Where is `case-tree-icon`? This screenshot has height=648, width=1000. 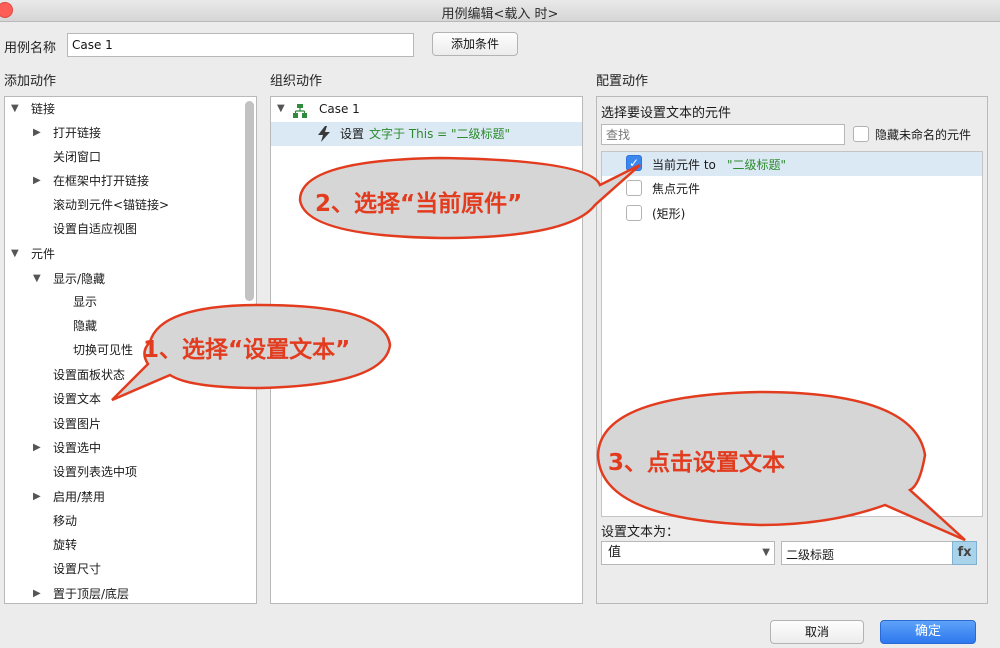
case-tree-icon is located at coordinates (300, 110).